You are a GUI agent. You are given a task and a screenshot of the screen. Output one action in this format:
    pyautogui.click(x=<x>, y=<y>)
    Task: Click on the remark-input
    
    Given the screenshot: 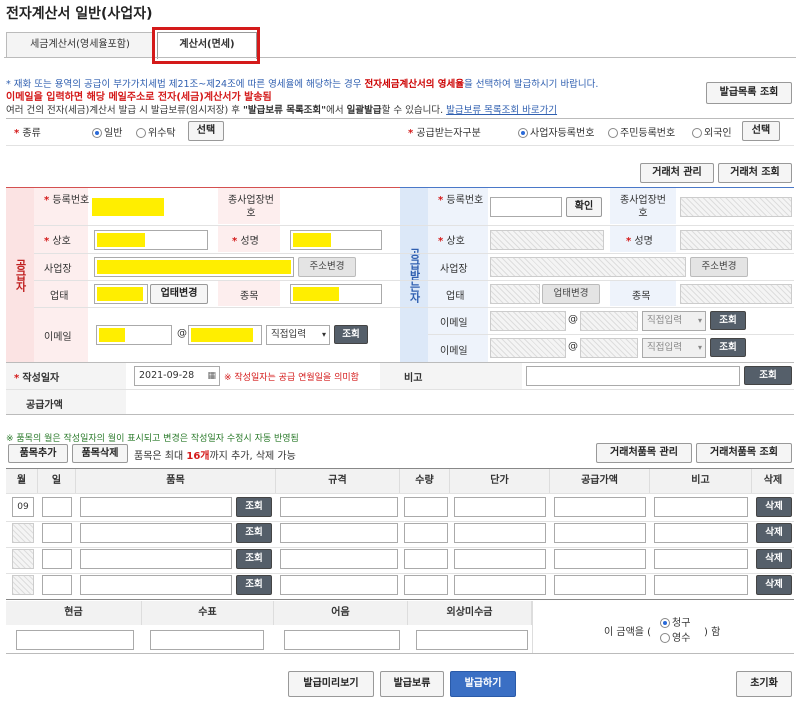 What is the action you would take?
    pyautogui.click(x=633, y=376)
    